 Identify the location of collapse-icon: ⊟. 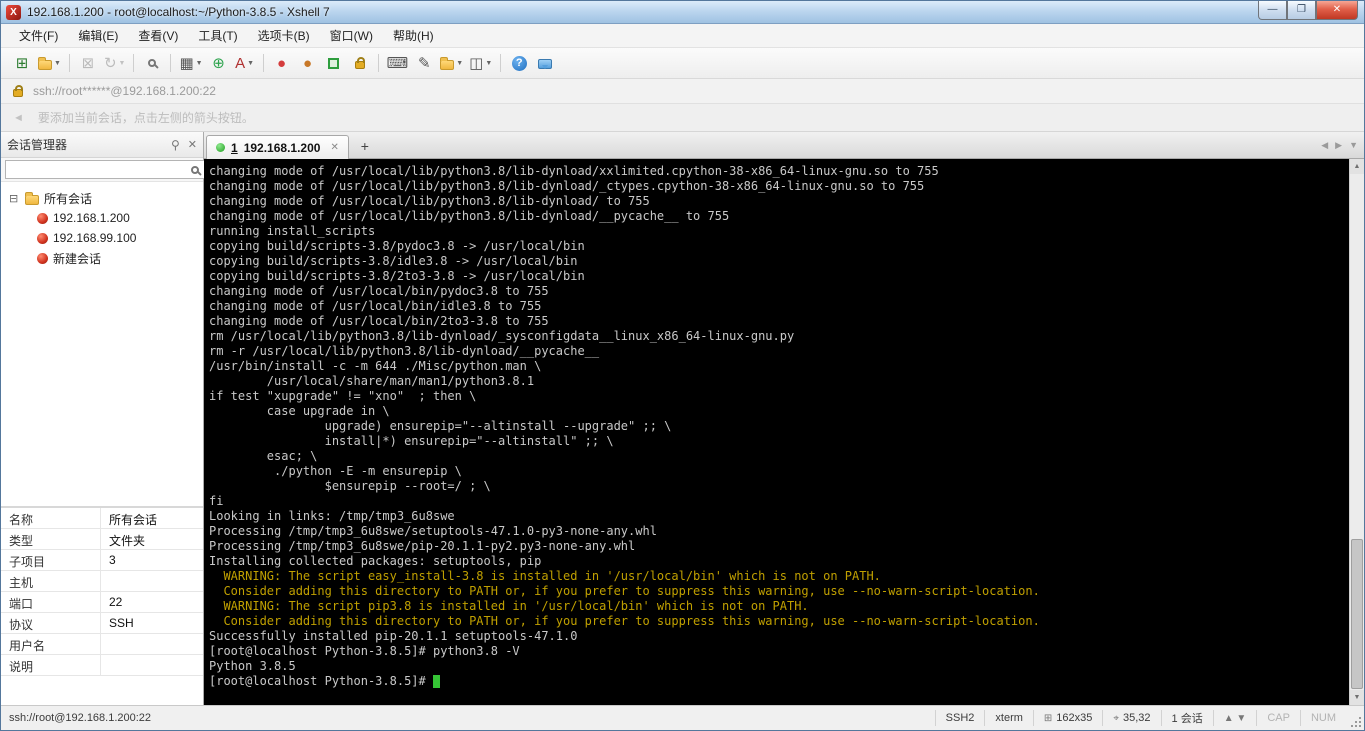
(14, 198).